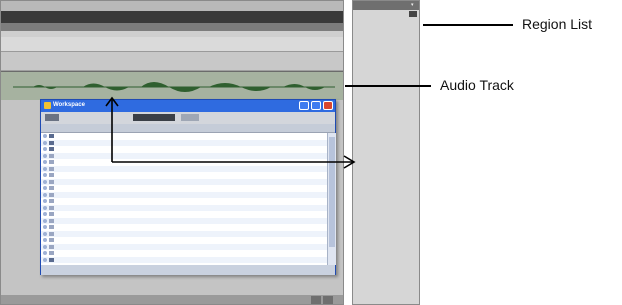  I want to click on toolbar-button, so click(52, 117).